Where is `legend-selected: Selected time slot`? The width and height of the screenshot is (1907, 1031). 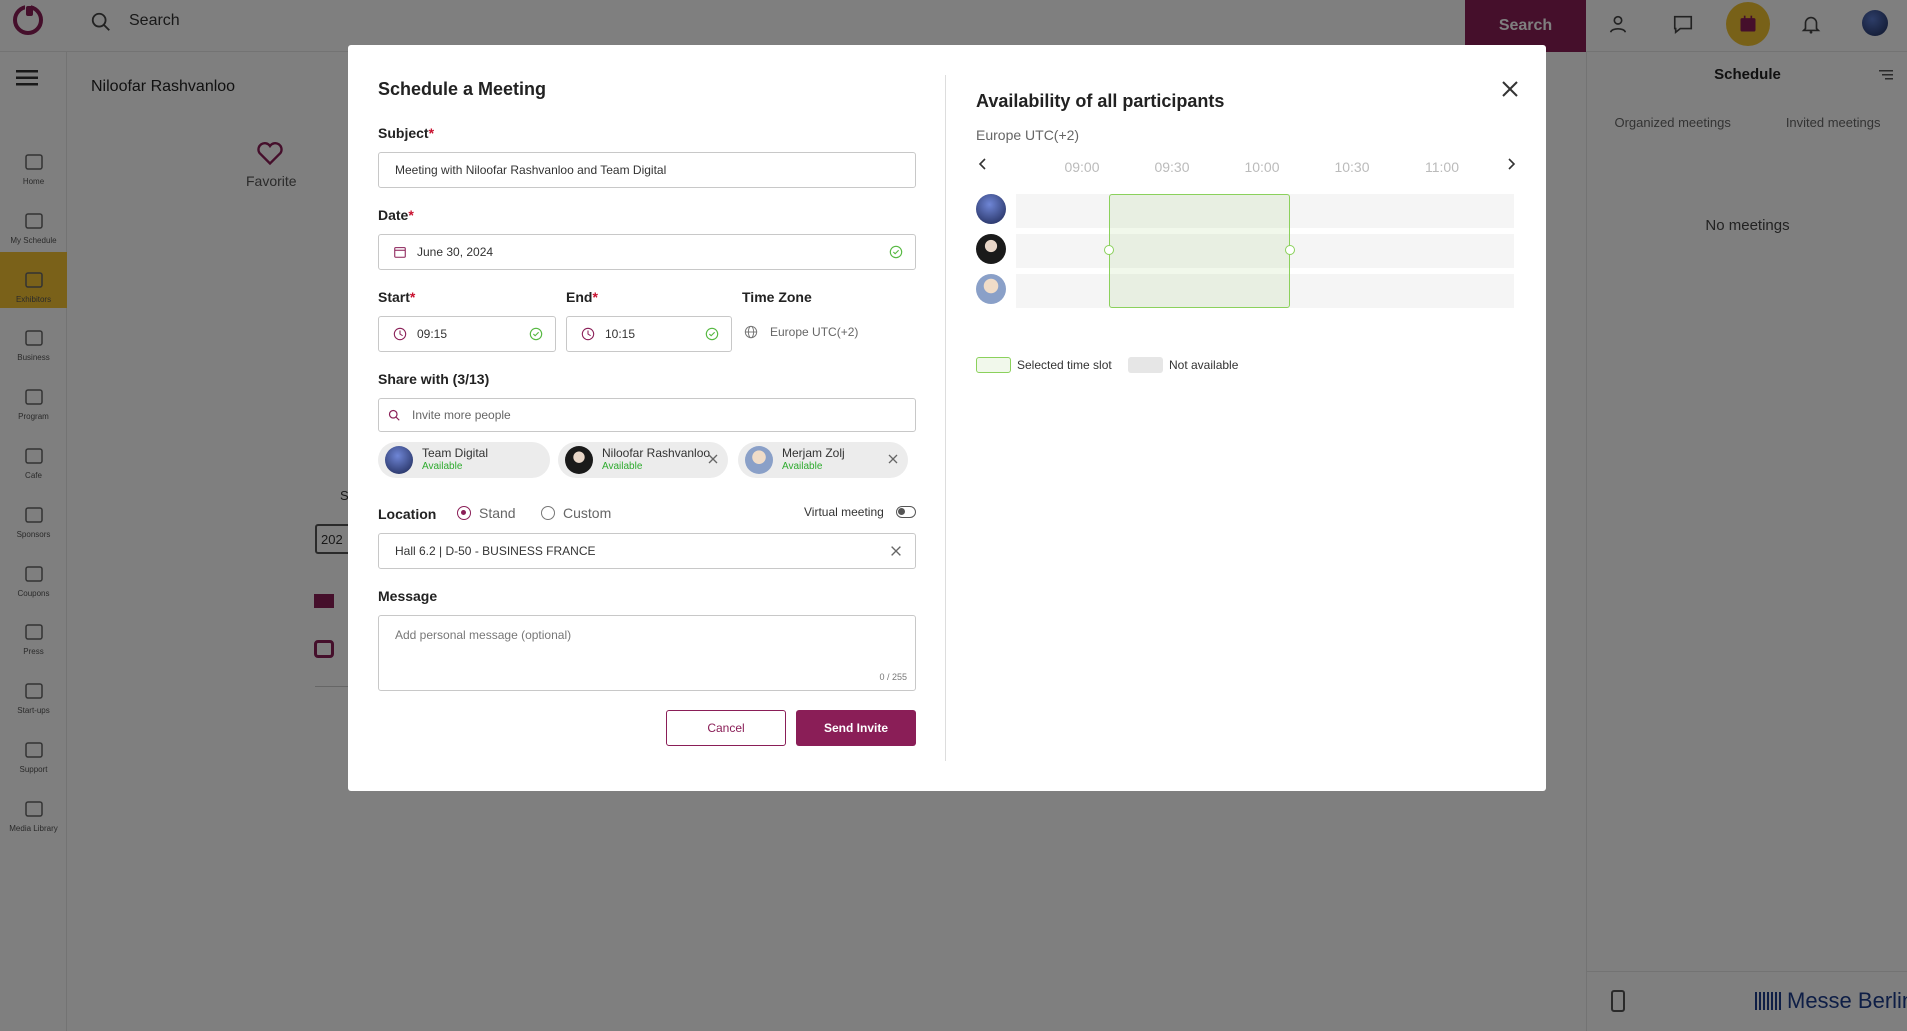
legend-selected: Selected time slot is located at coordinates (1044, 365).